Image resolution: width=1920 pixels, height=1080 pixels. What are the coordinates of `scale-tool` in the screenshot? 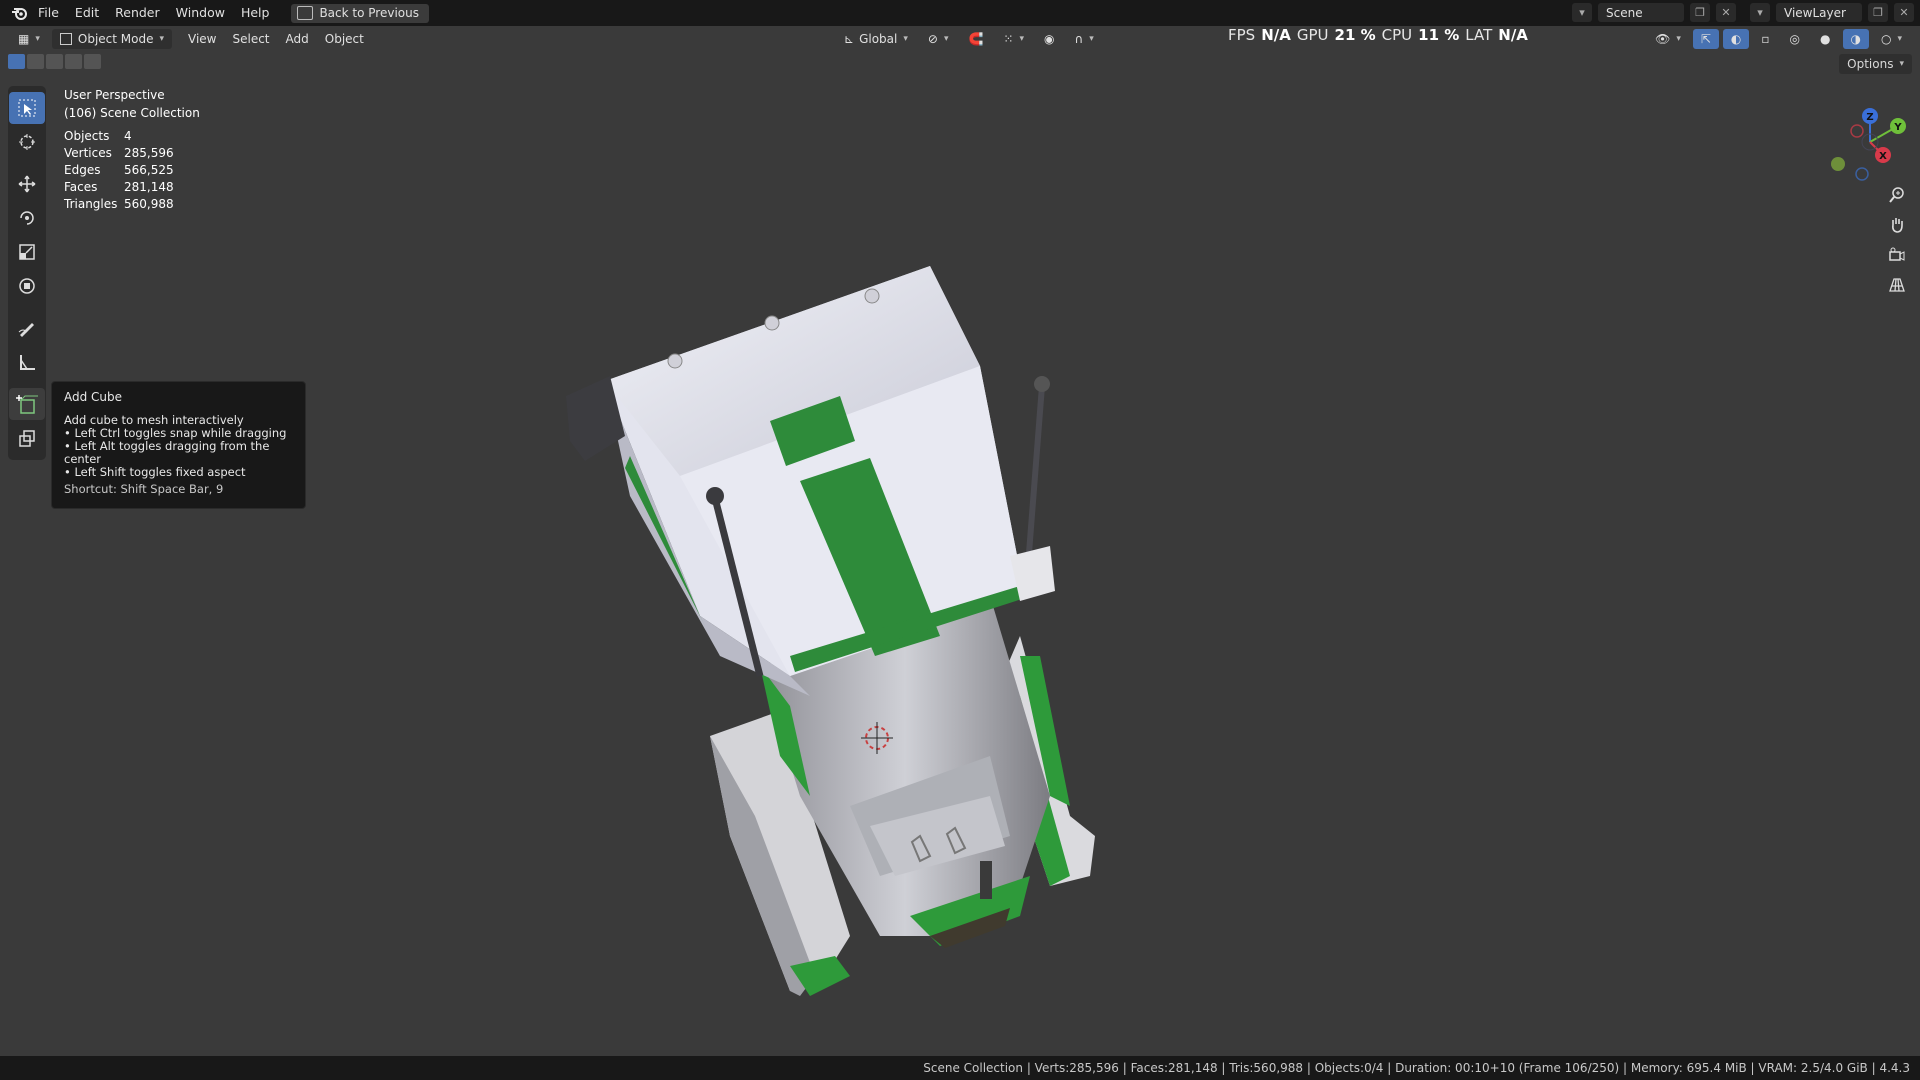 It's located at (27, 252).